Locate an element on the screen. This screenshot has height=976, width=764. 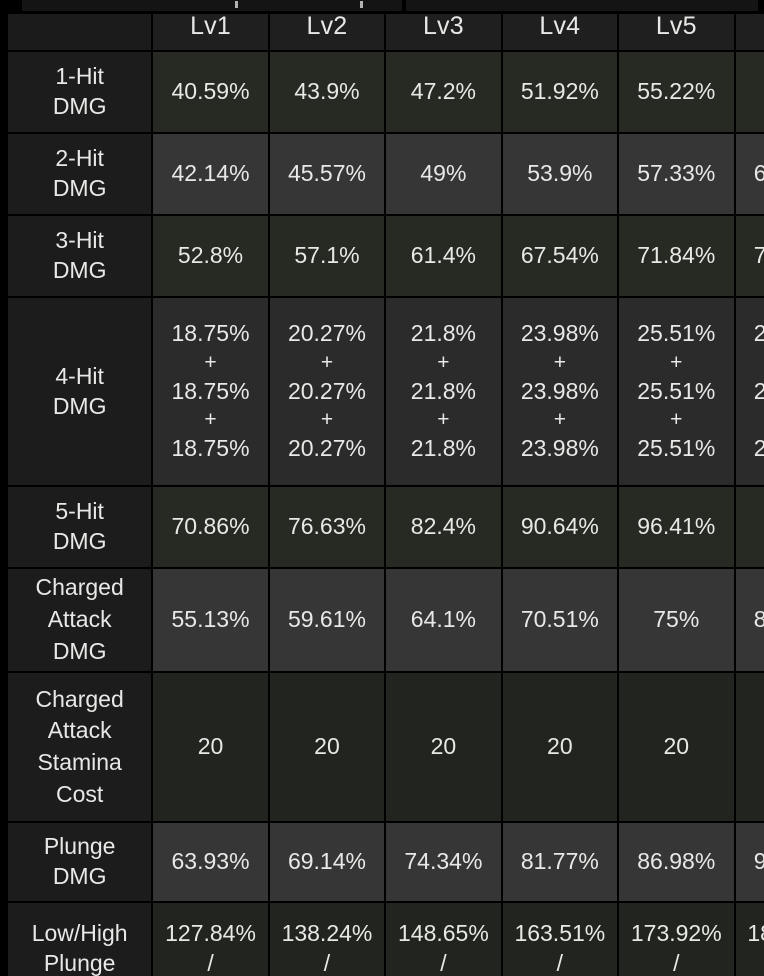
hit-value: 18.75% is located at coordinates (210, 333).